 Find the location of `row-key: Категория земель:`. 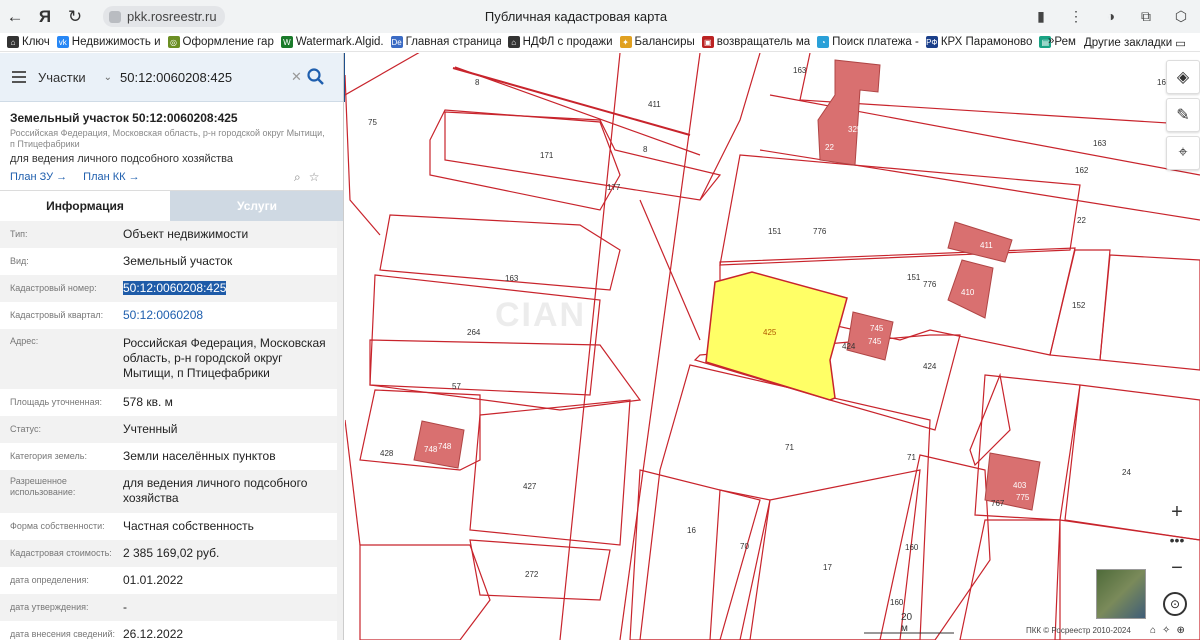

row-key: Категория земель: is located at coordinates (48, 456).